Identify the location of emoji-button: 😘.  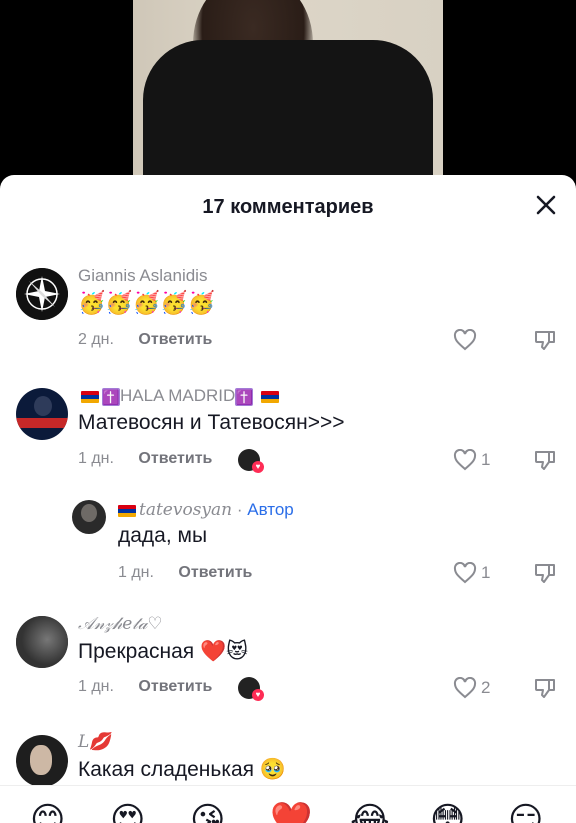
(207, 811).